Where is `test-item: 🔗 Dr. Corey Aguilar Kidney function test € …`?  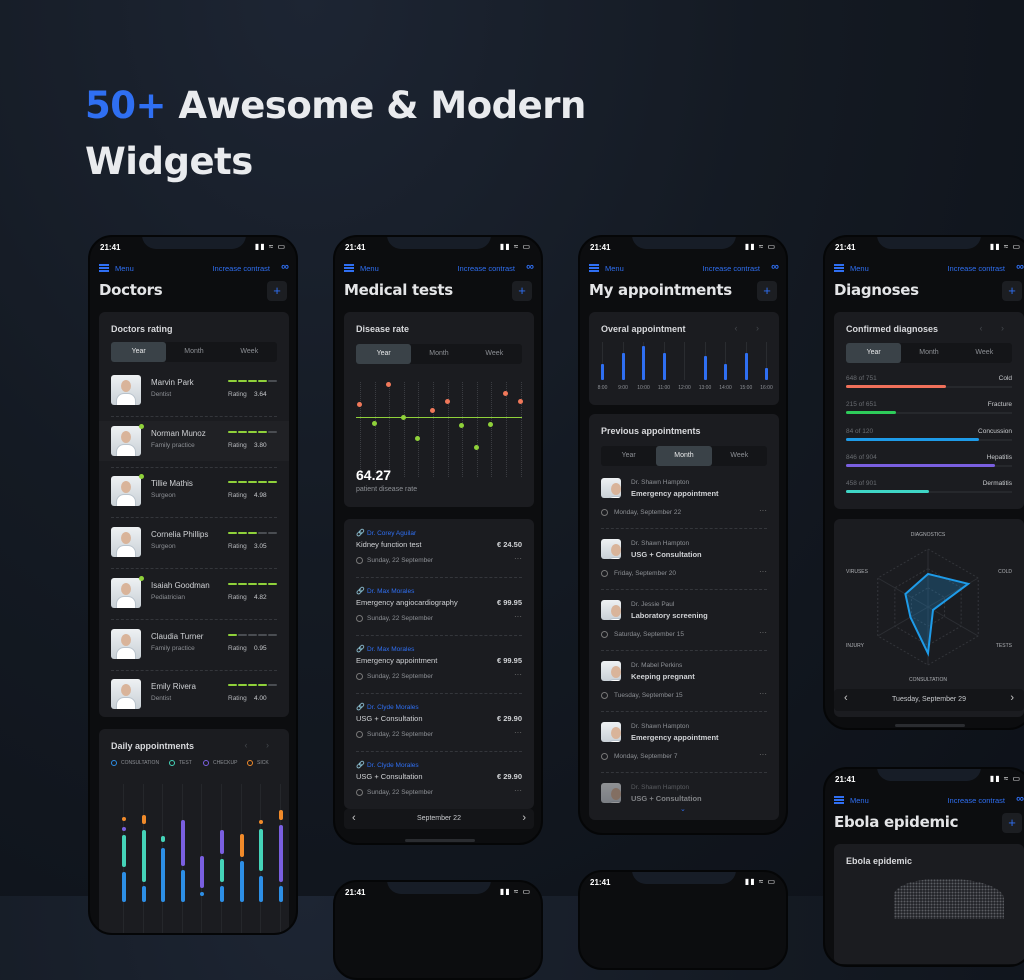
test-item: 🔗 Dr. Corey Aguilar Kidney function test € … is located at coordinates (439, 554).